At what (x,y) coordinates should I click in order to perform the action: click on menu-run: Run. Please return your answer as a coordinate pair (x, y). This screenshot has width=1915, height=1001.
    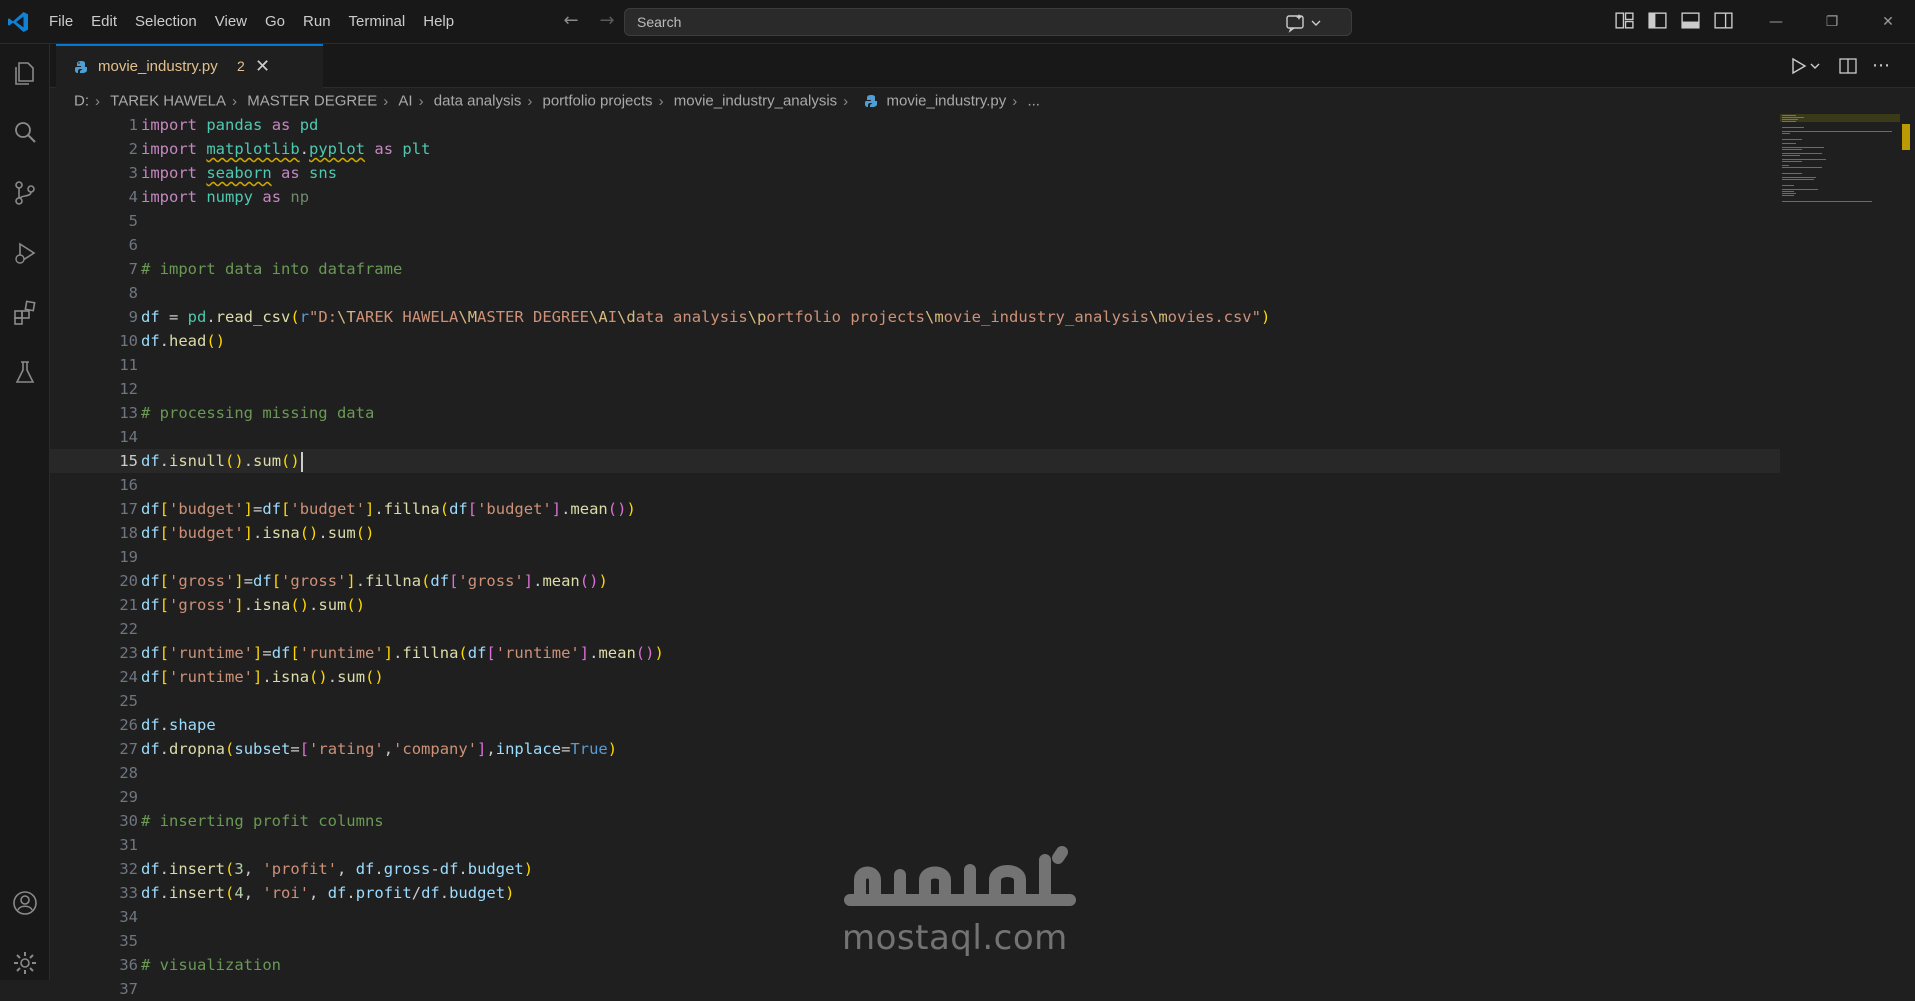
    Looking at the image, I should click on (317, 22).